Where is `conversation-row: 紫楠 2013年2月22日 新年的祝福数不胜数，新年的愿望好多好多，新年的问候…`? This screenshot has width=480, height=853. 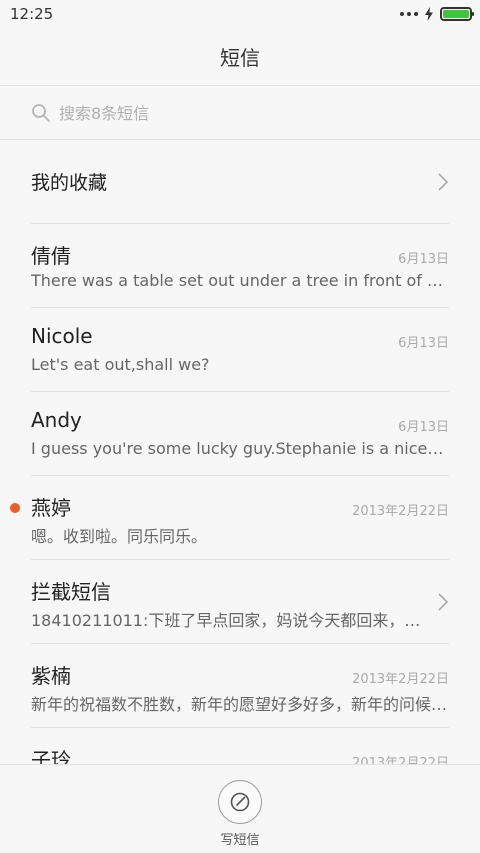
conversation-row: 紫楠 2013年2月22日 新年的祝福数不胜数，新年的愿望好多好多，新年的问候… is located at coordinates (240, 686).